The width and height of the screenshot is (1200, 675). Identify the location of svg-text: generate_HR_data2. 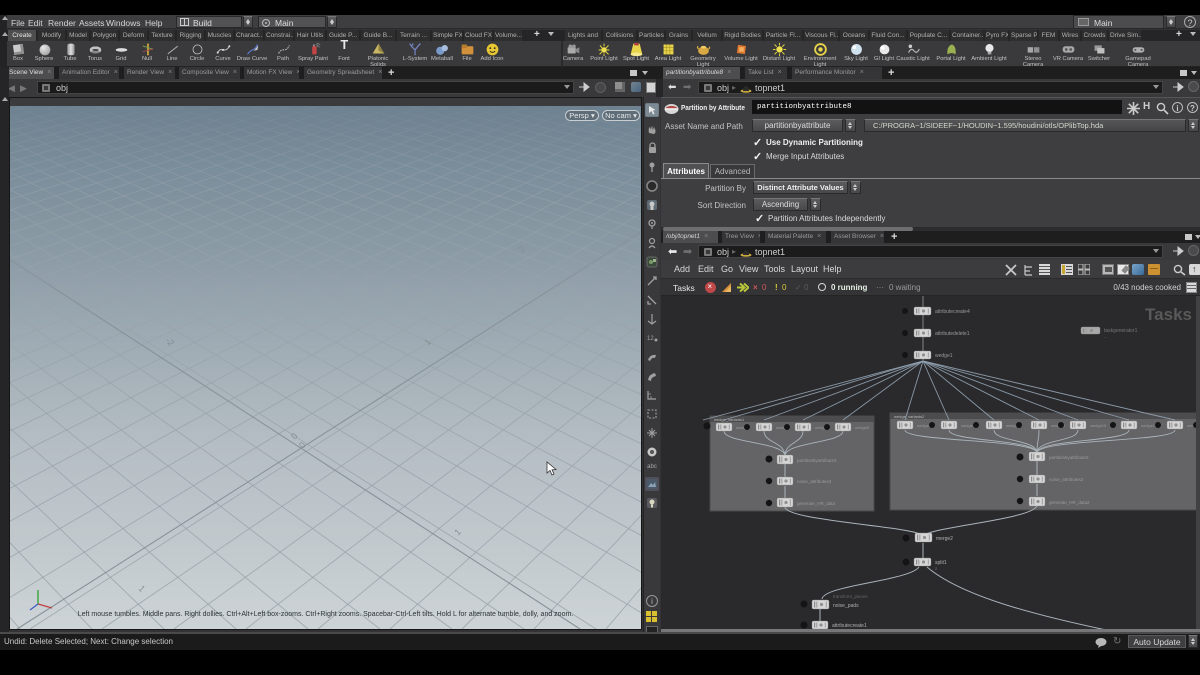
(1069, 502).